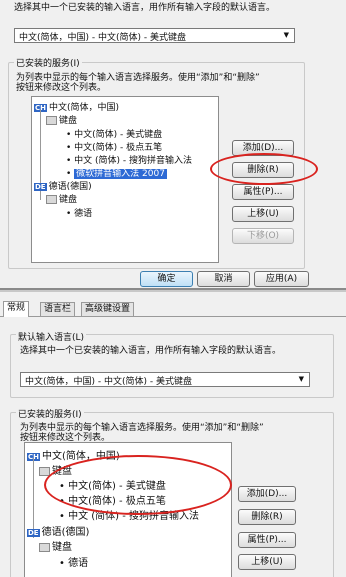 This screenshot has height=577, width=346. What do you see at coordinates (61, 119) in the screenshot?
I see `tree-keyboard-node: 键盘` at bounding box center [61, 119].